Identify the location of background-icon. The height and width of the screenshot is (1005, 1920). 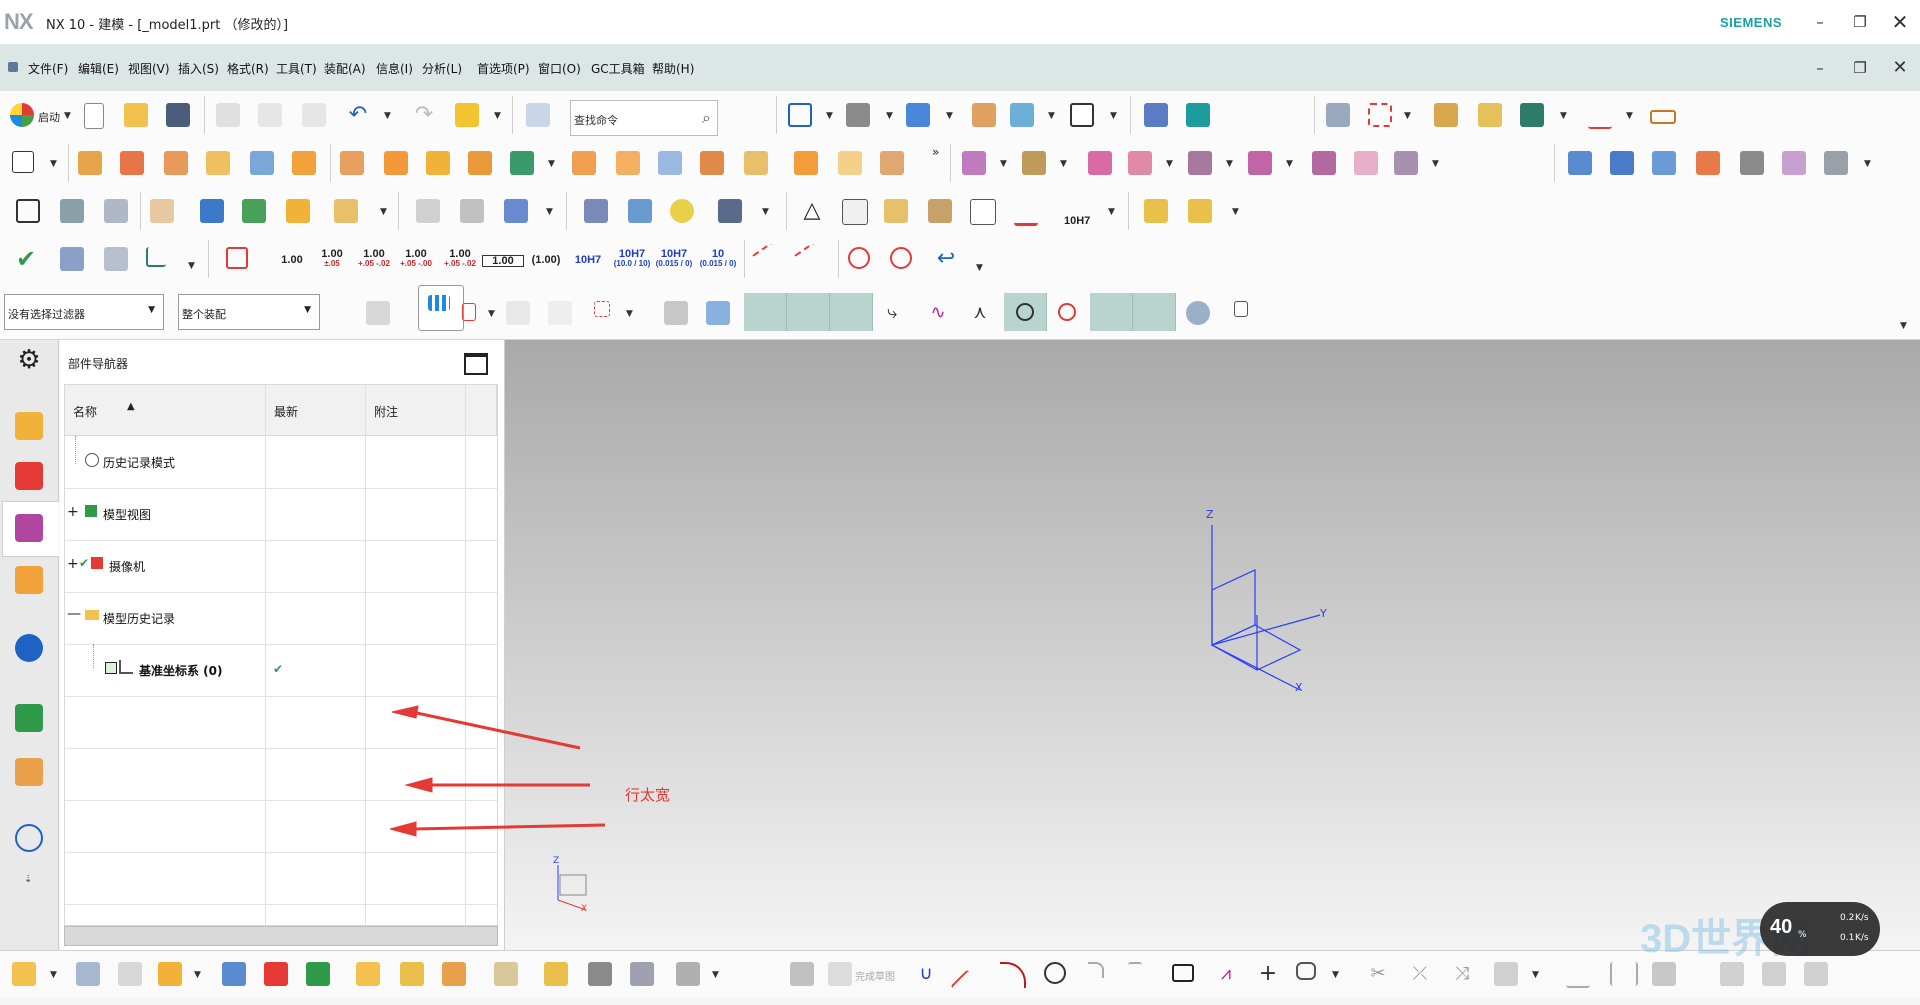
(1082, 115).